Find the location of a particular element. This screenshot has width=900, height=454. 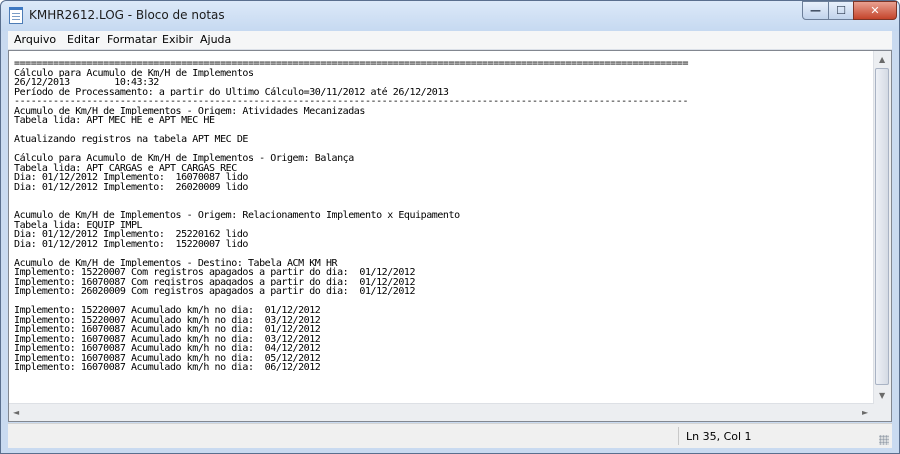

status-divider is located at coordinates (678, 436).